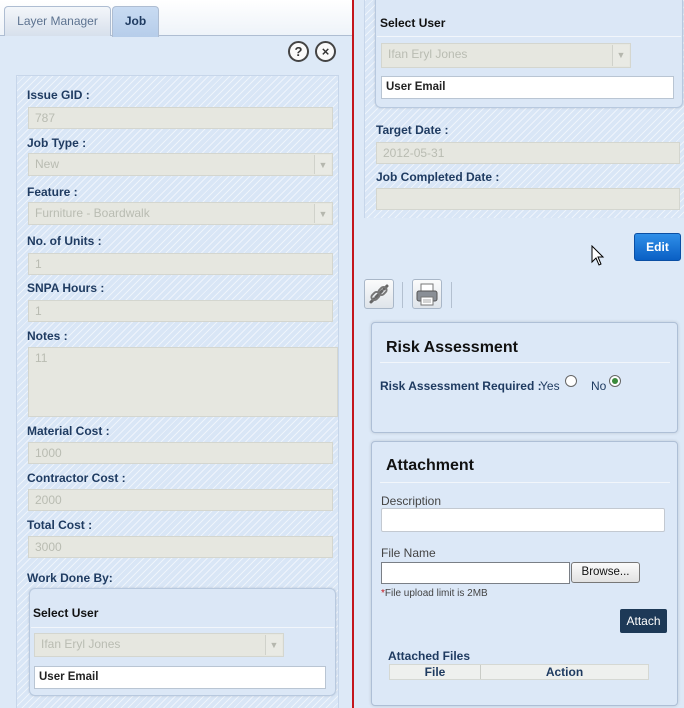 This screenshot has height=708, width=684. What do you see at coordinates (528, 153) in the screenshot?
I see `target-date-field: 2012-05-31` at bounding box center [528, 153].